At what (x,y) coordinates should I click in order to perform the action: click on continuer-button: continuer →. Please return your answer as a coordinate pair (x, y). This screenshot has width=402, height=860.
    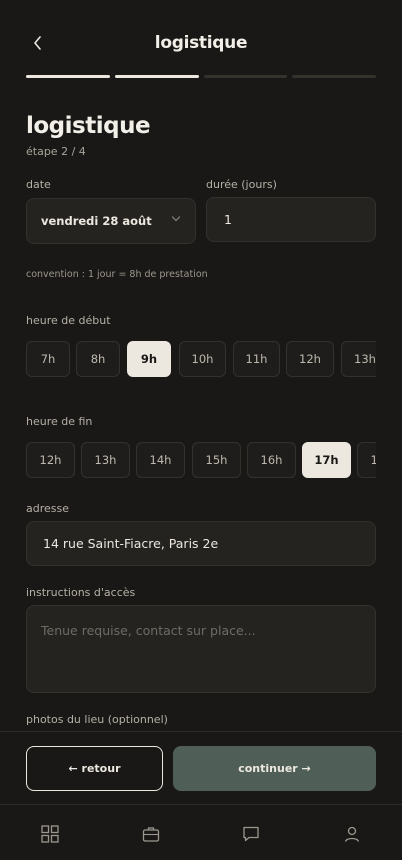
    Looking at the image, I should click on (274, 768).